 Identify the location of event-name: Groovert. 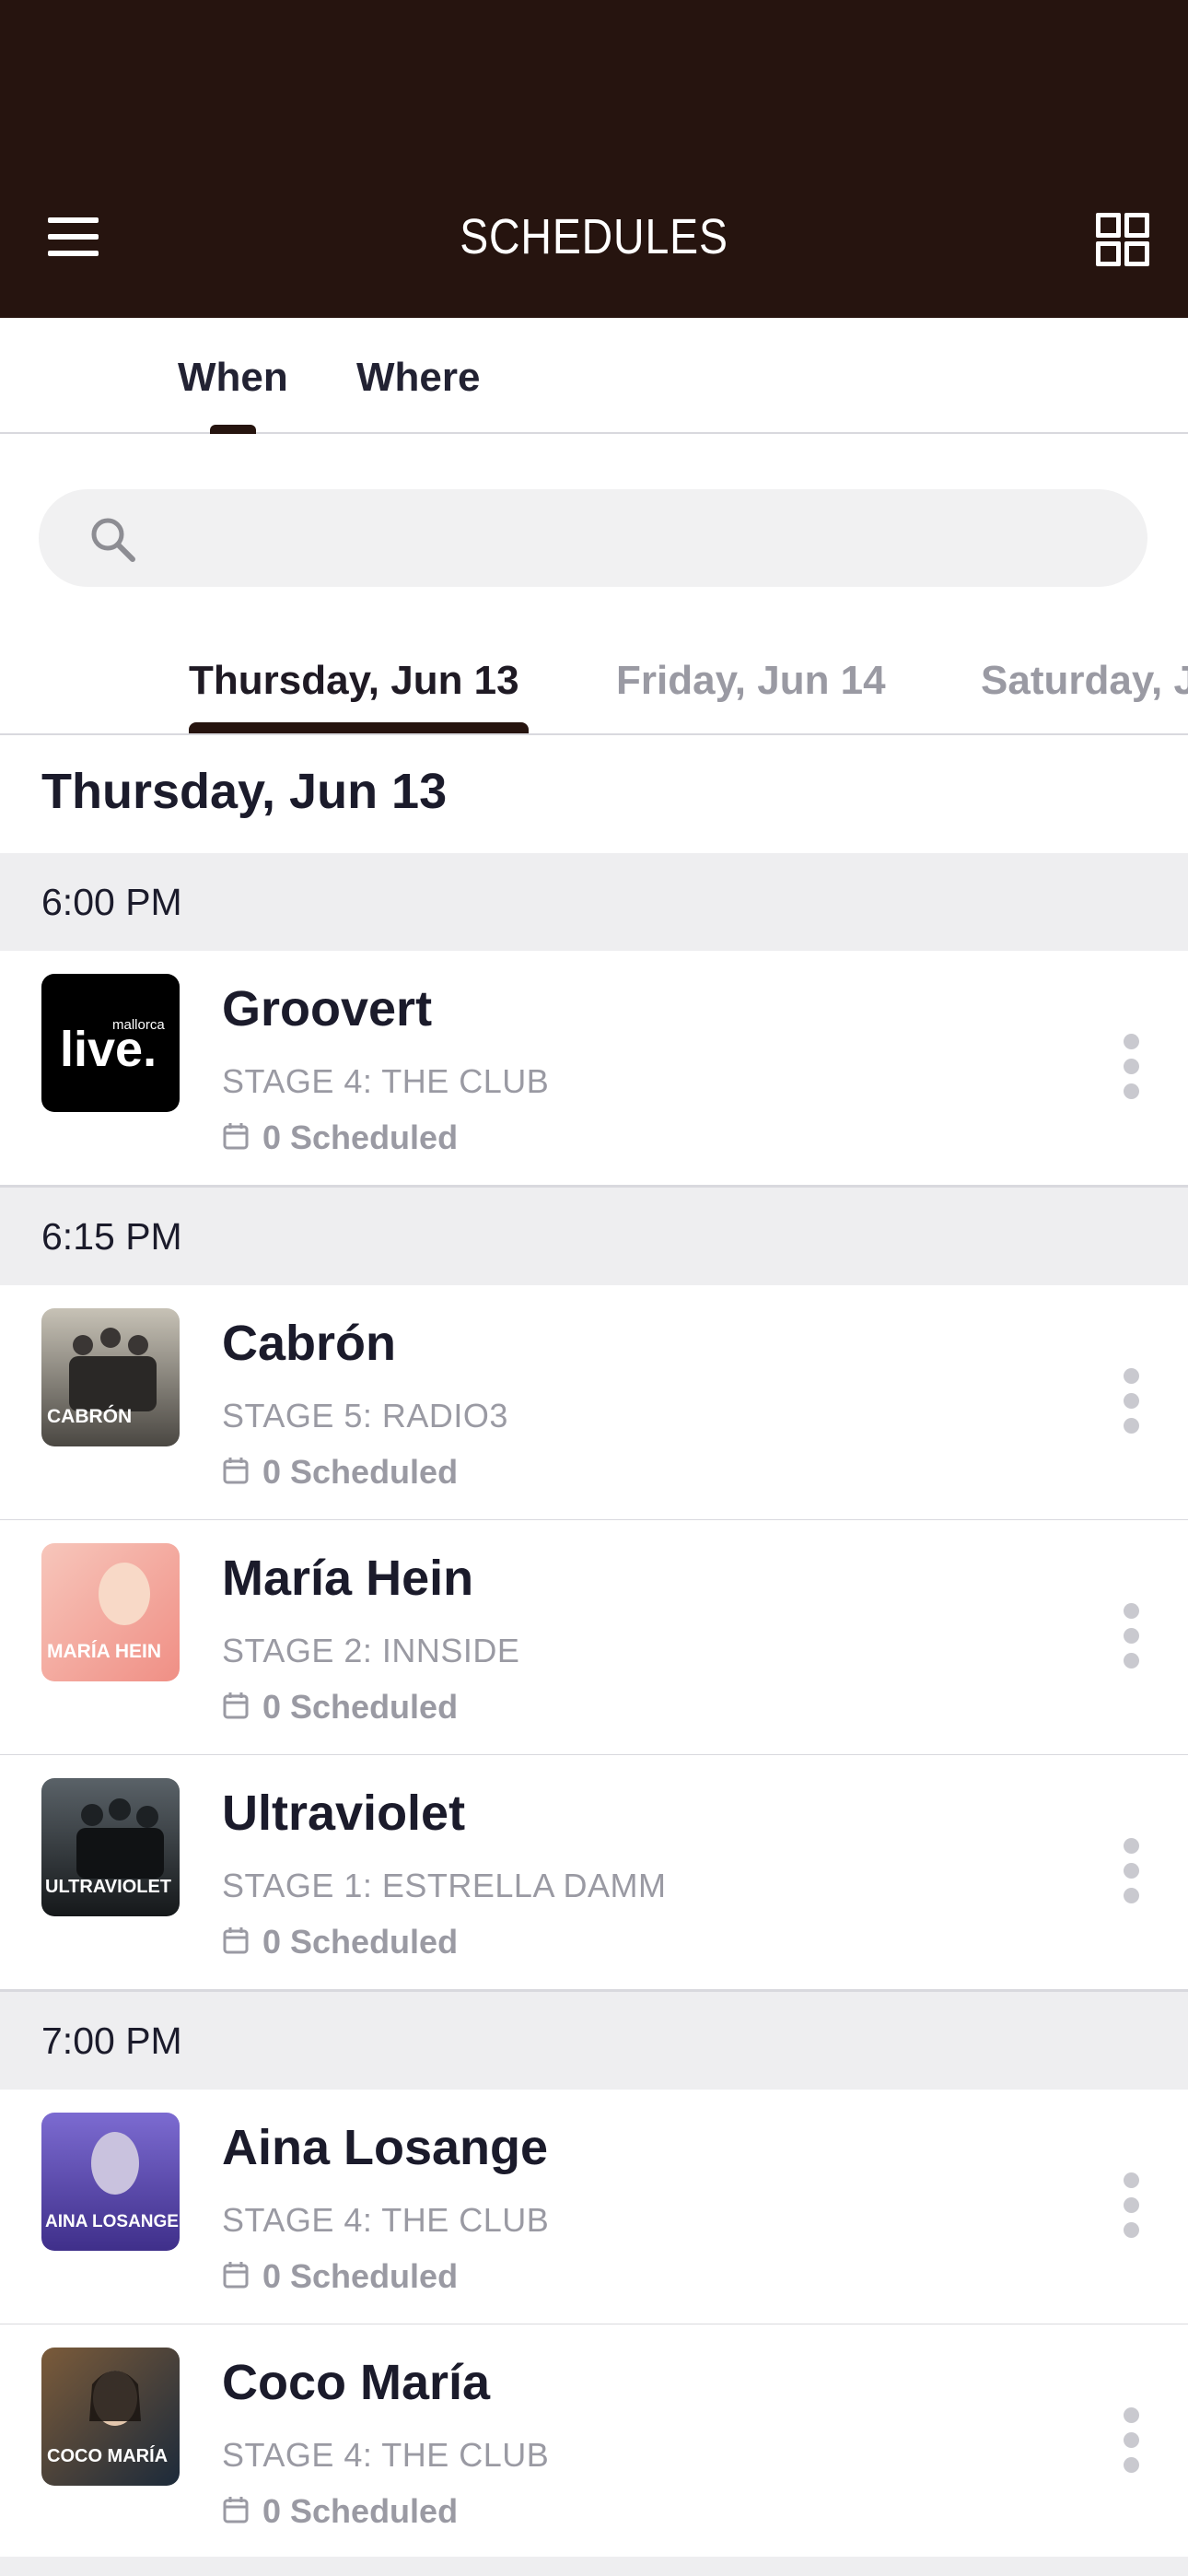
(327, 1008).